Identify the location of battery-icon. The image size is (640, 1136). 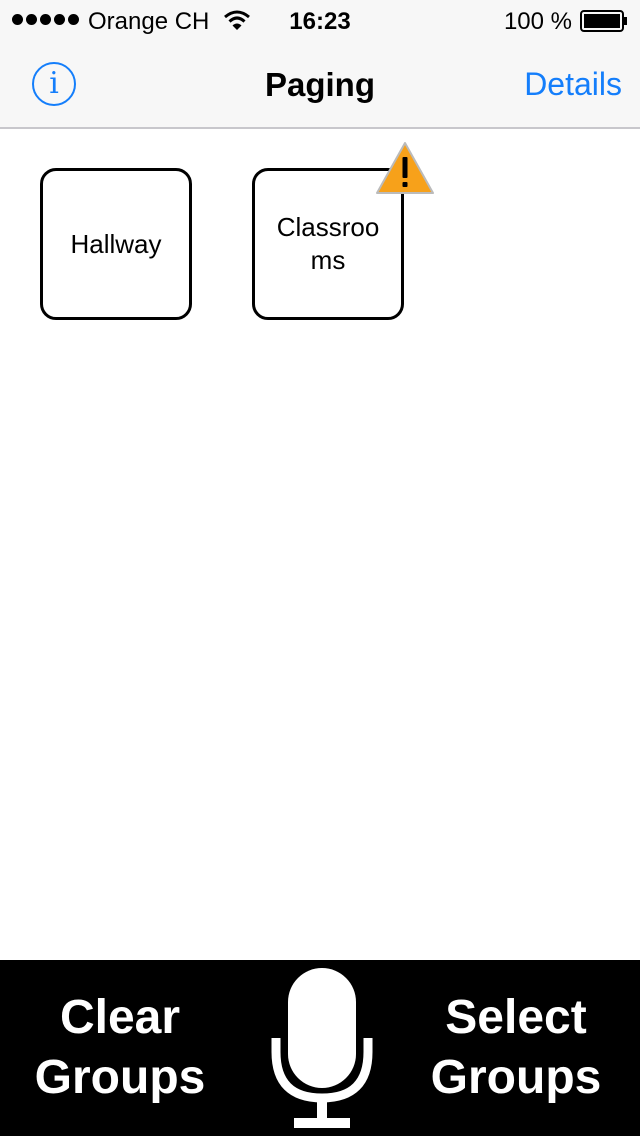
(603, 21).